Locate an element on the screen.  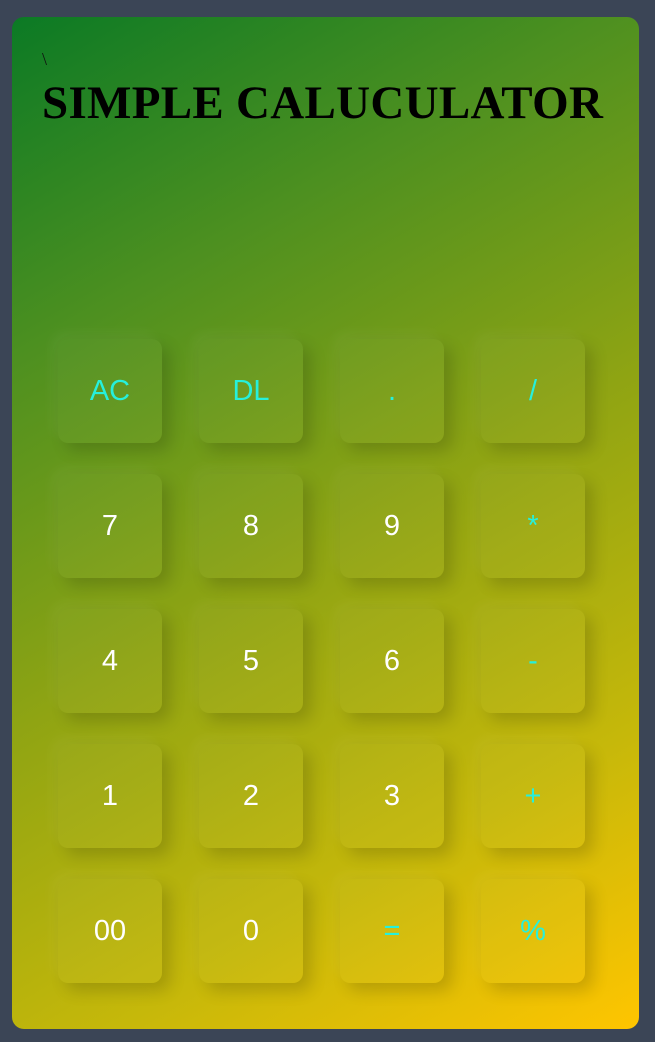
digit-7-button: 7 is located at coordinates (110, 526).